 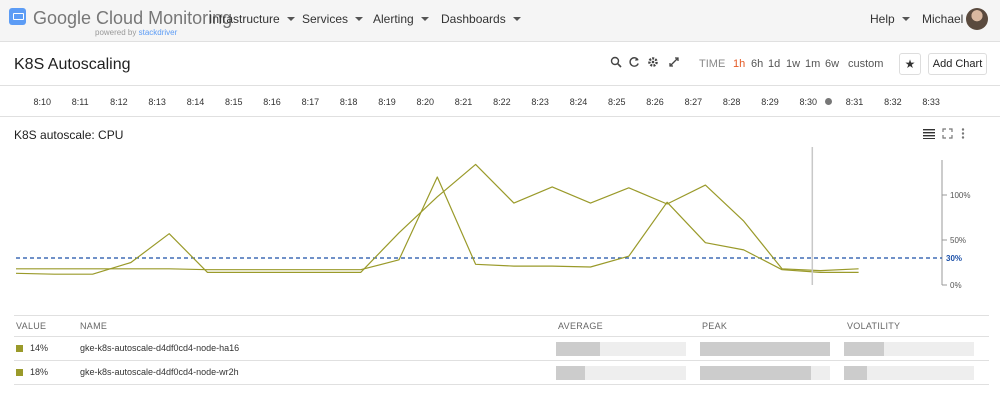 I want to click on time-tick: 8:22, so click(x=502, y=102).